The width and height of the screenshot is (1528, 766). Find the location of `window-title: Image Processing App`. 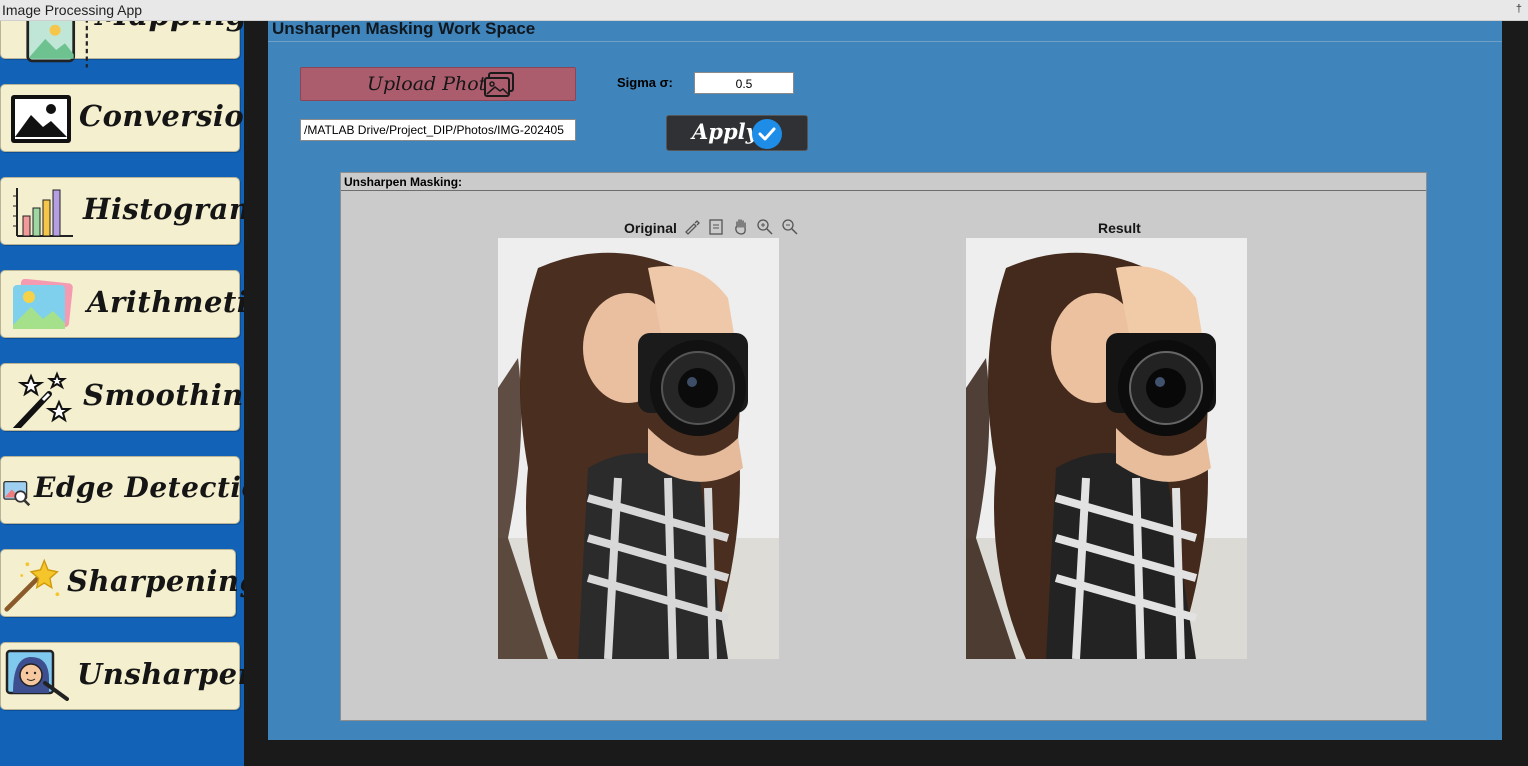

window-title: Image Processing App is located at coordinates (72, 10).